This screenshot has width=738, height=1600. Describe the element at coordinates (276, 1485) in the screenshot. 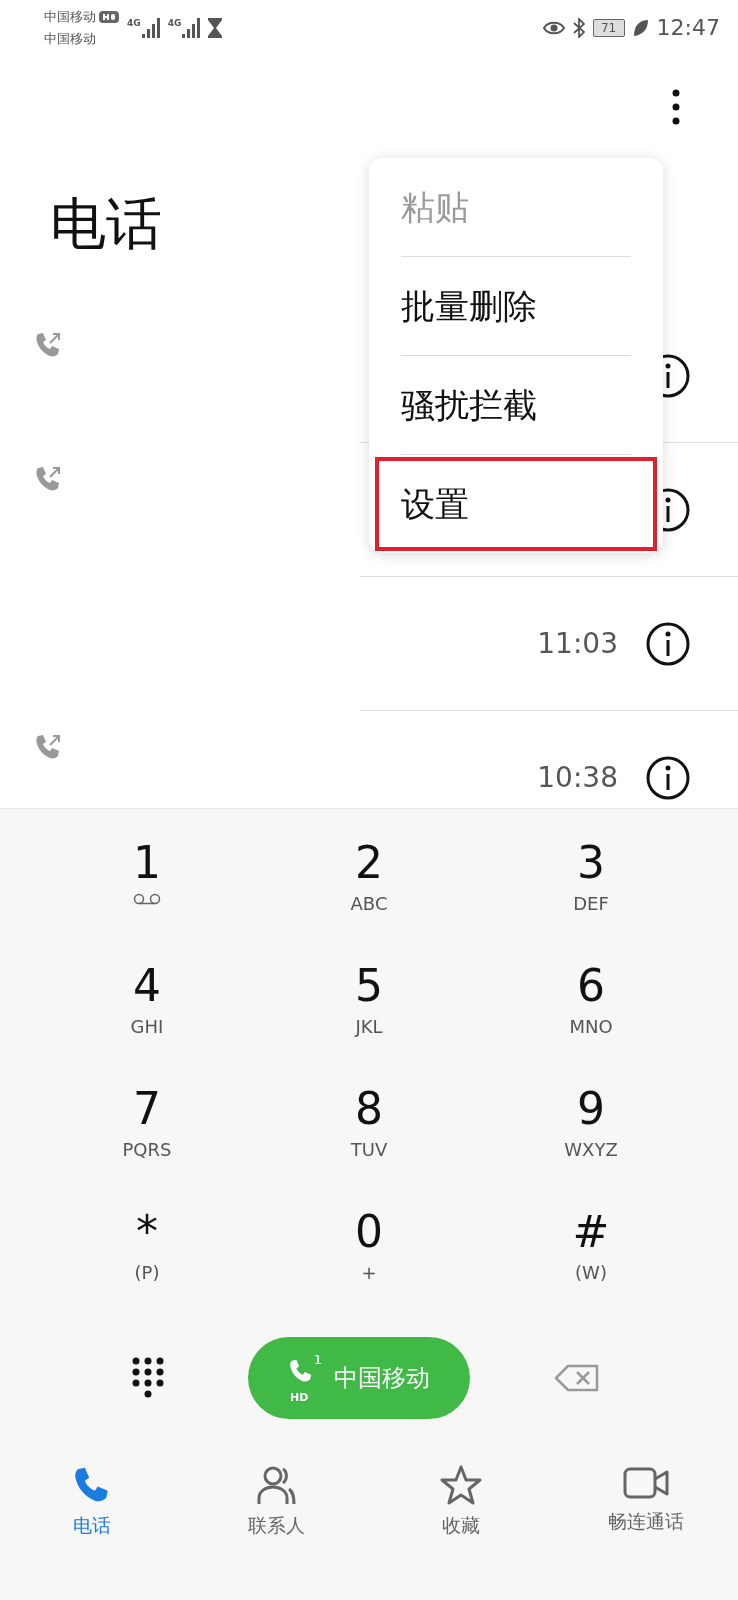

I see `contacts-icon` at that location.